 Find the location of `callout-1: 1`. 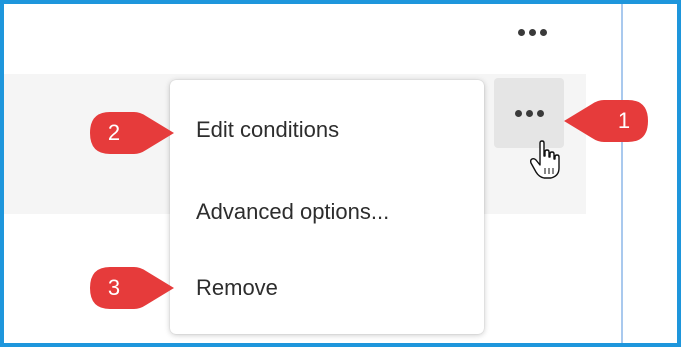

callout-1: 1 is located at coordinates (607, 121).